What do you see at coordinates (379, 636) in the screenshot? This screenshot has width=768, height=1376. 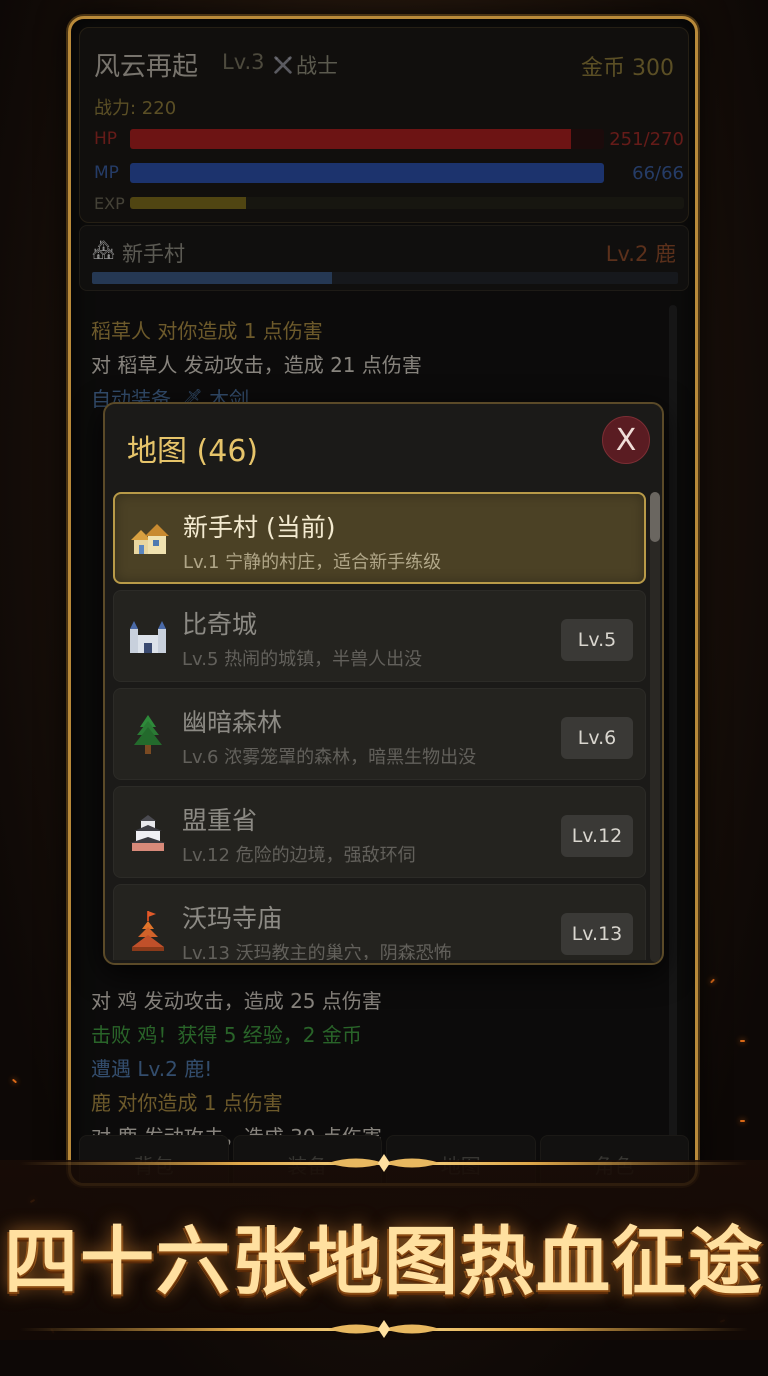 I see `map-item-biqi-city: 比奇城 Lv.5 热闹的城镇，半兽人出没 Lv.5` at bounding box center [379, 636].